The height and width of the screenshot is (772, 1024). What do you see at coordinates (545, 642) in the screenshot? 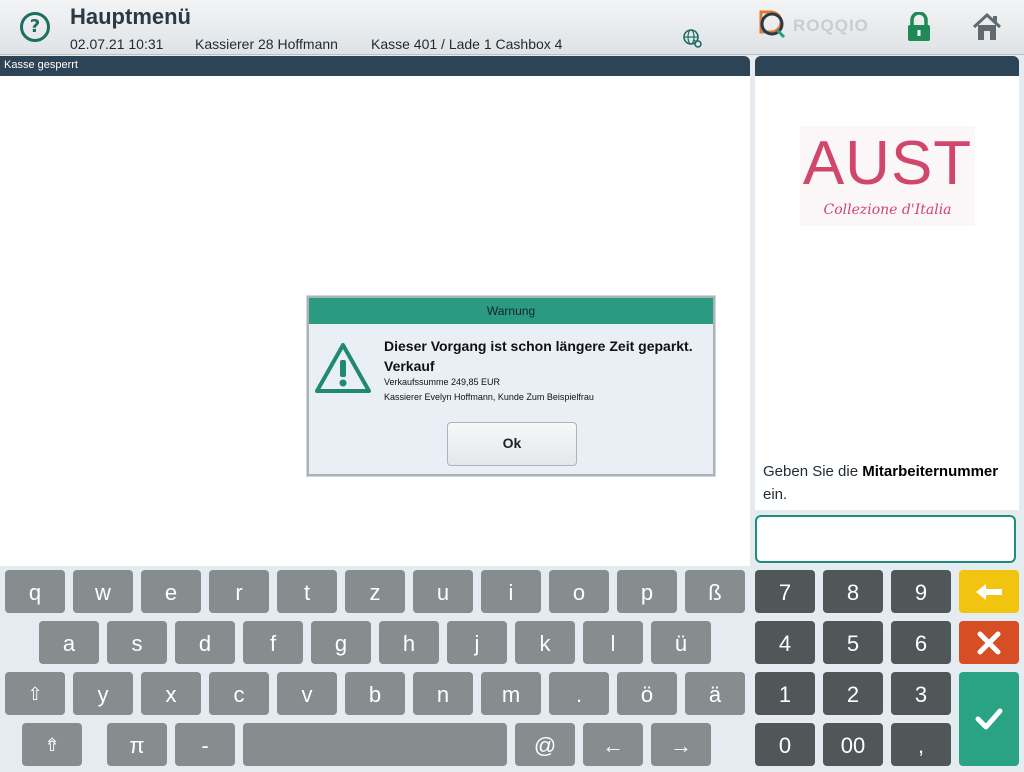
I see `key-k: k` at bounding box center [545, 642].